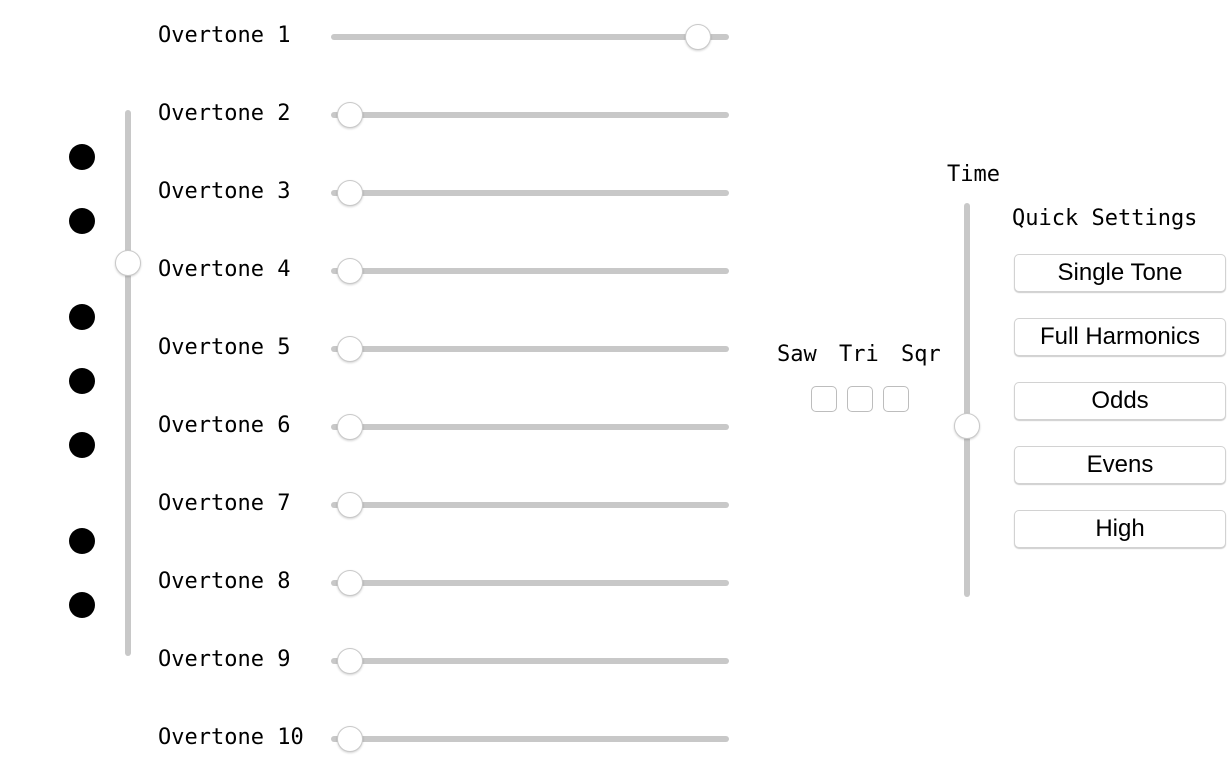  Describe the element at coordinates (921, 354) in the screenshot. I see `waveform-label-sqr: Sqr` at that location.